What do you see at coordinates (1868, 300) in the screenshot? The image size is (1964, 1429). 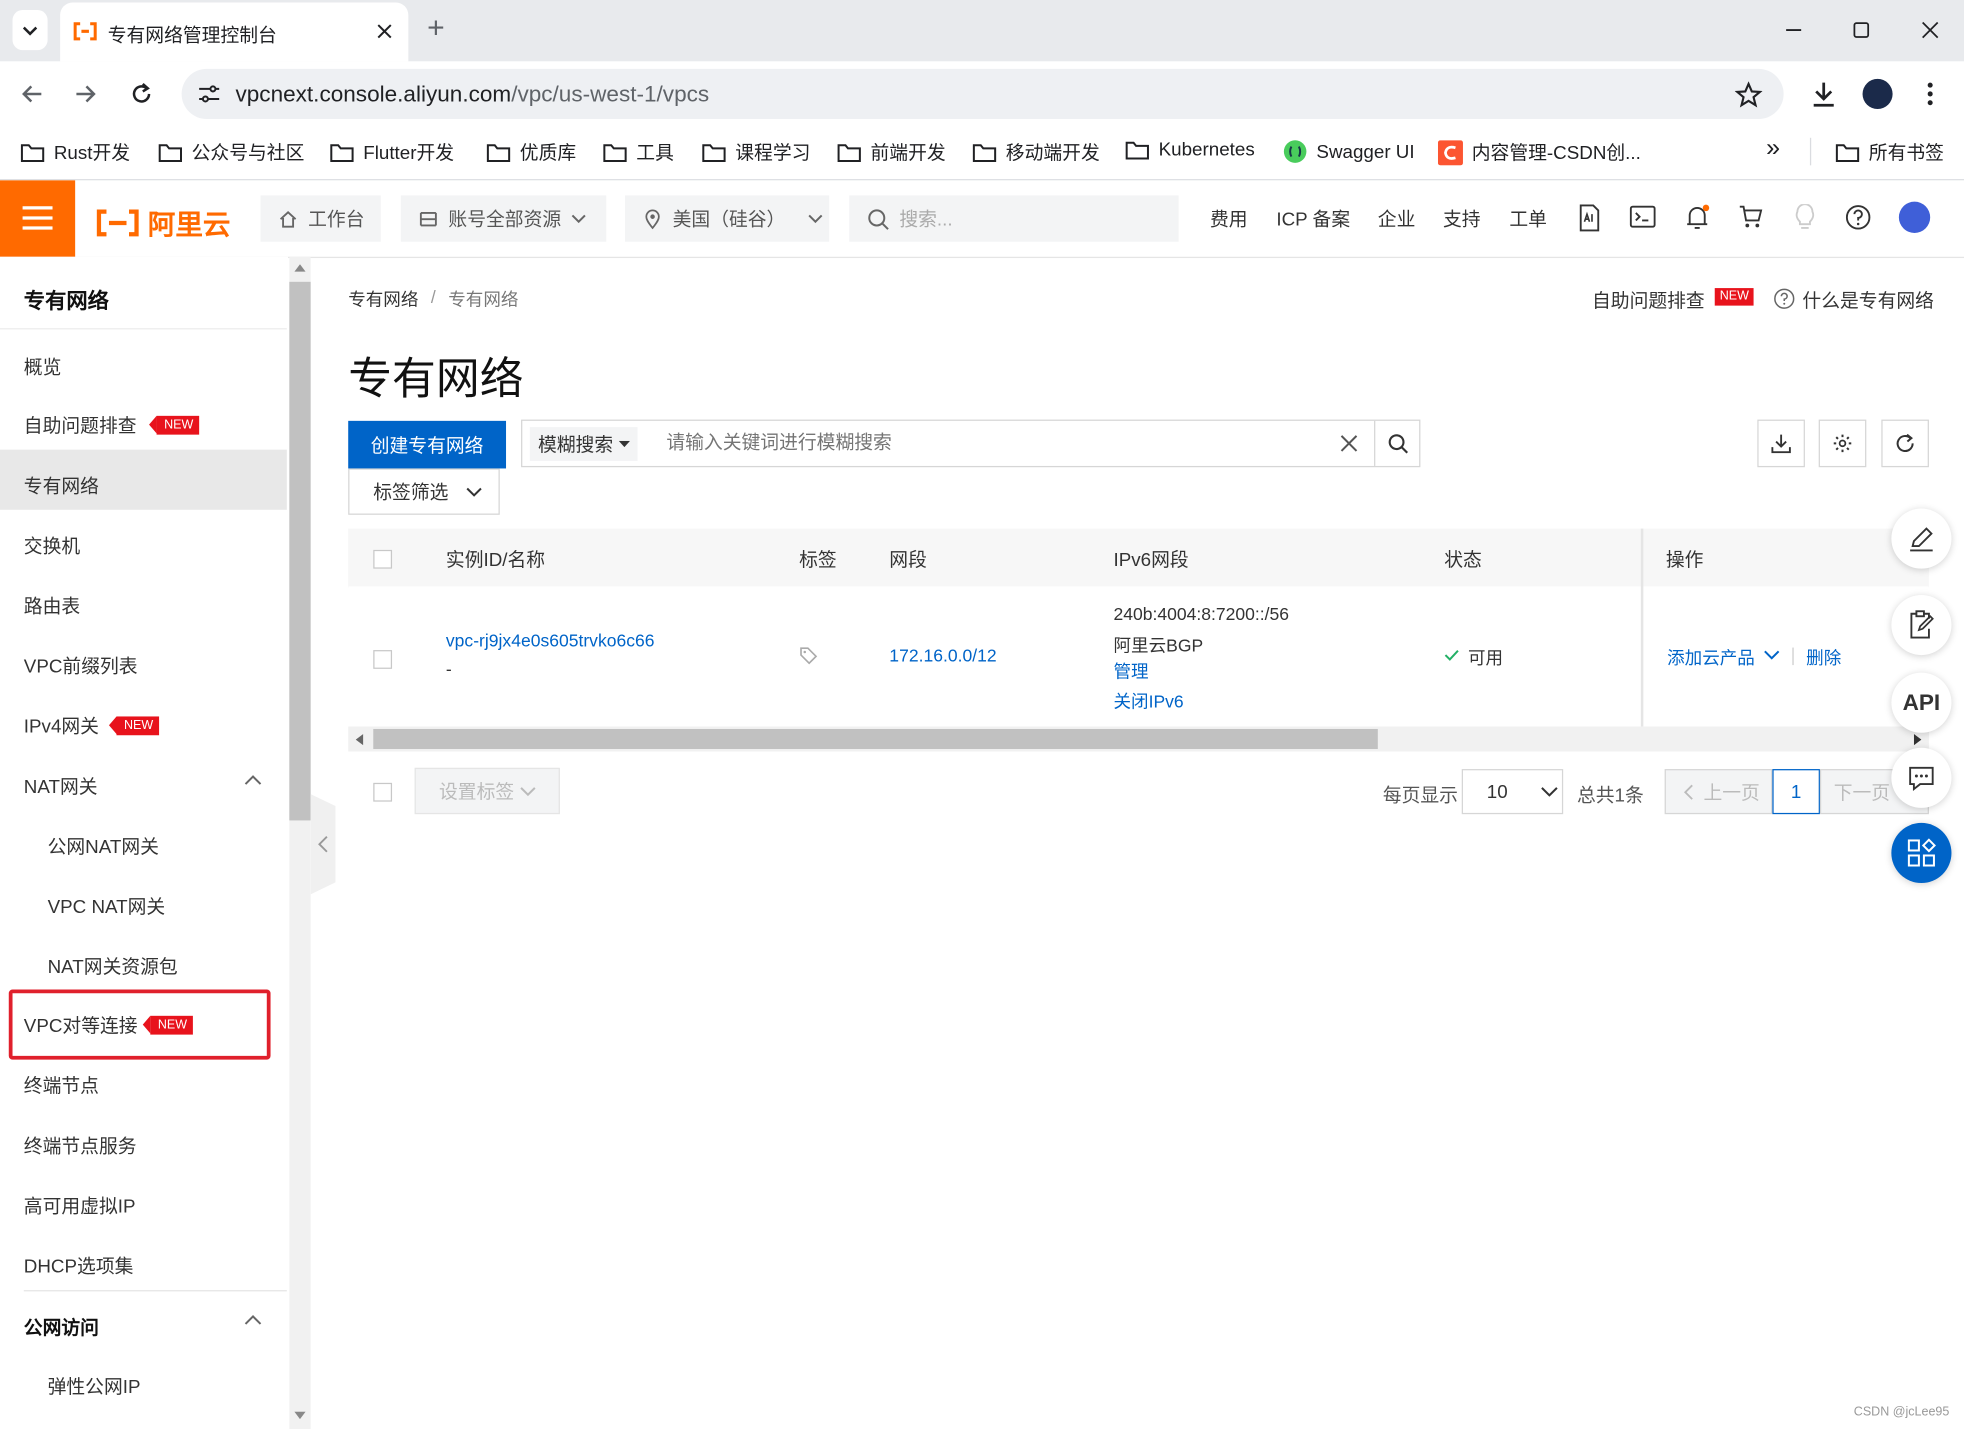 I see `help-link: 什么是专有网络` at bounding box center [1868, 300].